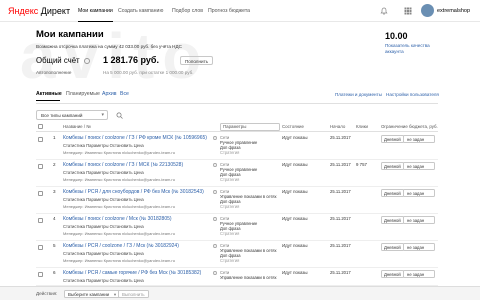 The width and height of the screenshot is (480, 300). Describe the element at coordinates (54, 245) in the screenshot. I see `row-number: 5` at that location.